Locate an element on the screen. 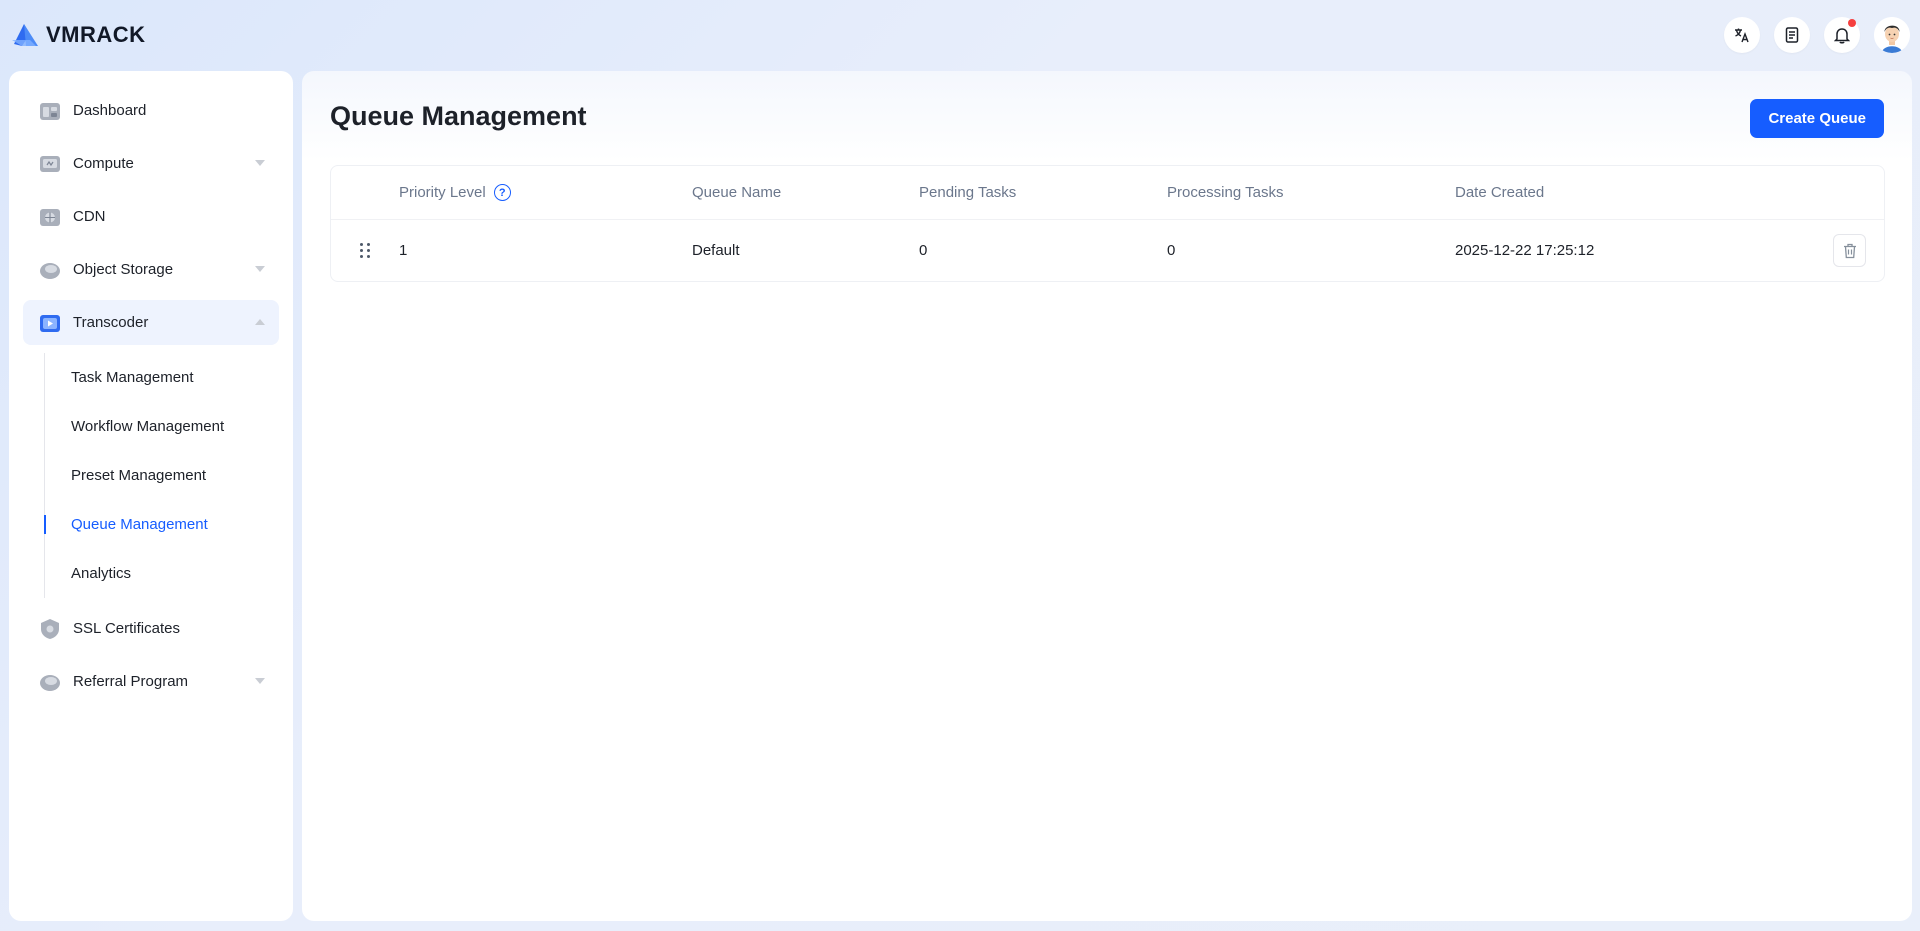 This screenshot has height=931, width=1920. user-avatar is located at coordinates (1892, 35).